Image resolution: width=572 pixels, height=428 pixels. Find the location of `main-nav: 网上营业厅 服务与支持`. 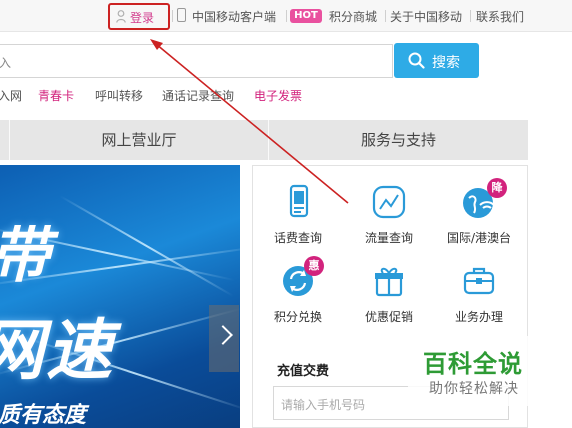

main-nav: 网上营业厅 服务与支持 is located at coordinates (264, 140).